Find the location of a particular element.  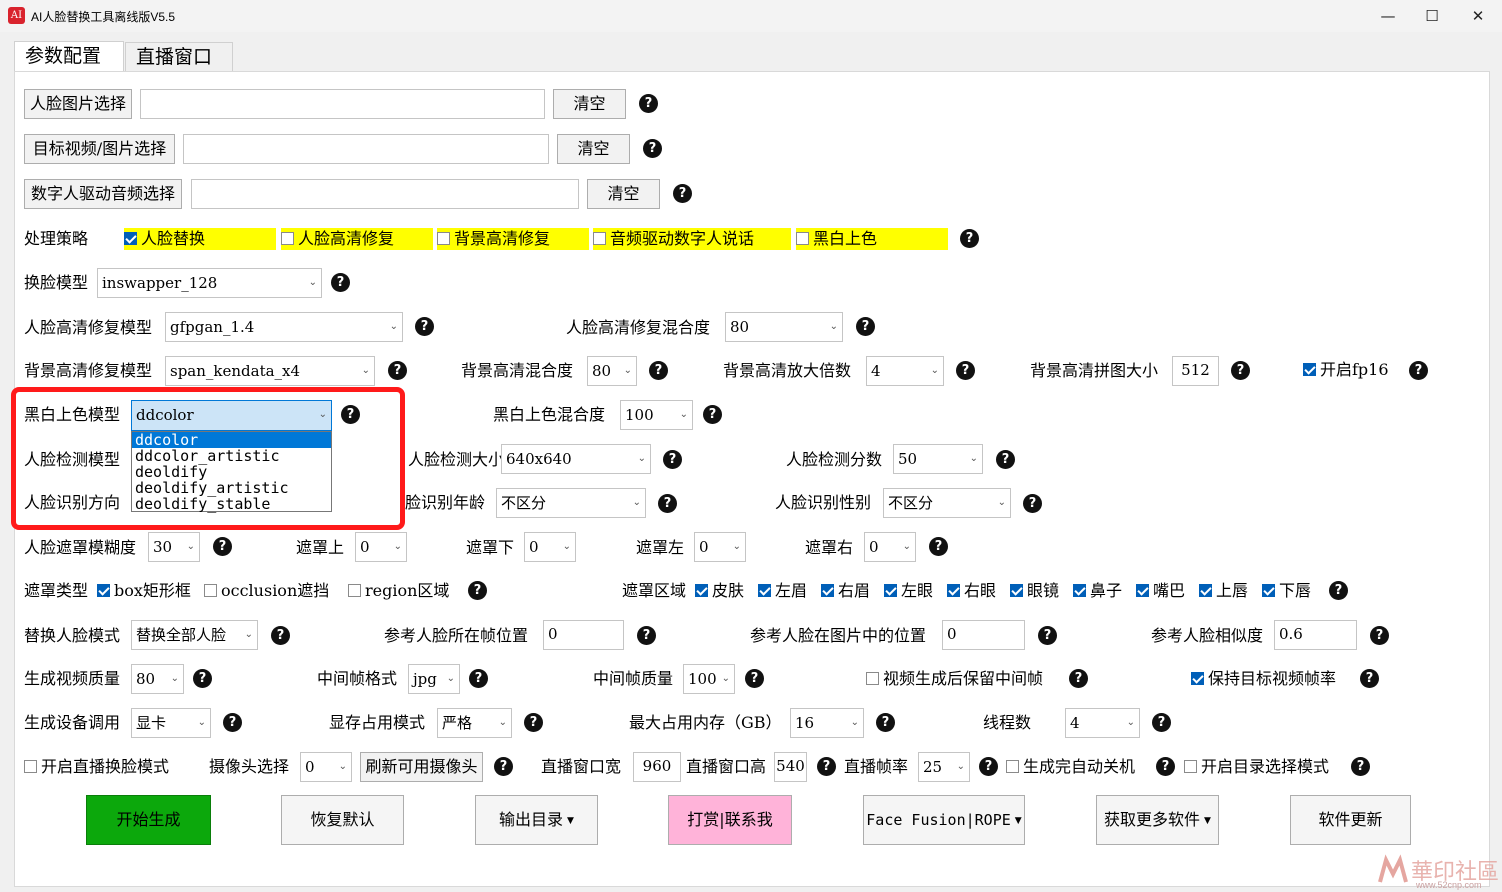

detect-score-select: 50 ⌄ is located at coordinates (938, 459).